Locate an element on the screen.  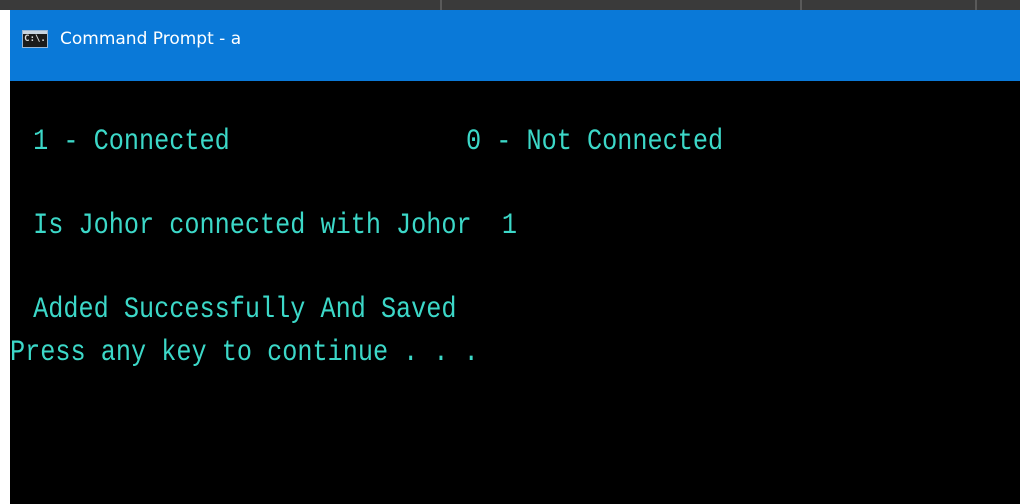
cmd-icon-glyph: C:\. is located at coordinates (35, 39).